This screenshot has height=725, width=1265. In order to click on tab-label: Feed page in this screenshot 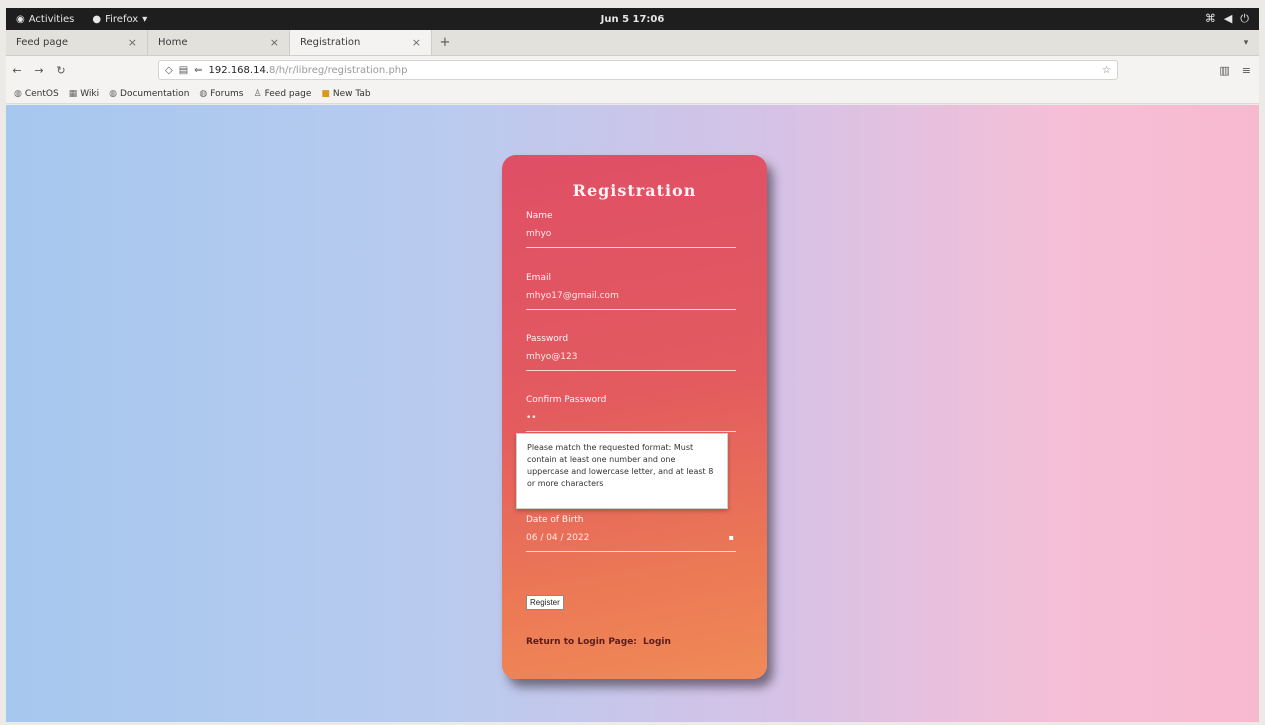, I will do `click(42, 42)`.